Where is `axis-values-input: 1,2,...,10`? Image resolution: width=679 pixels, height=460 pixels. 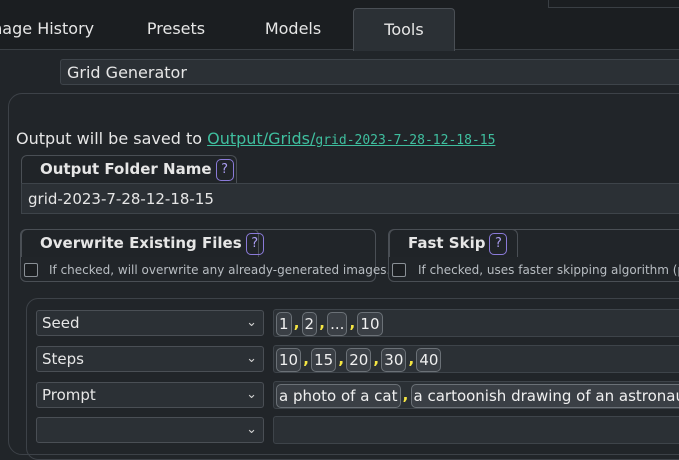 axis-values-input: 1,2,...,10 is located at coordinates (476, 323).